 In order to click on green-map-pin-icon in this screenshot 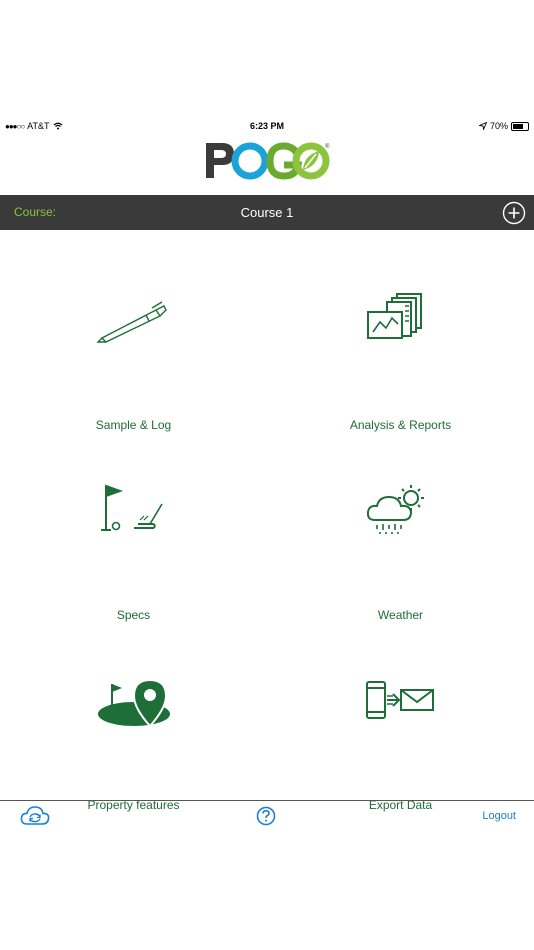, I will do `click(133, 705)`.